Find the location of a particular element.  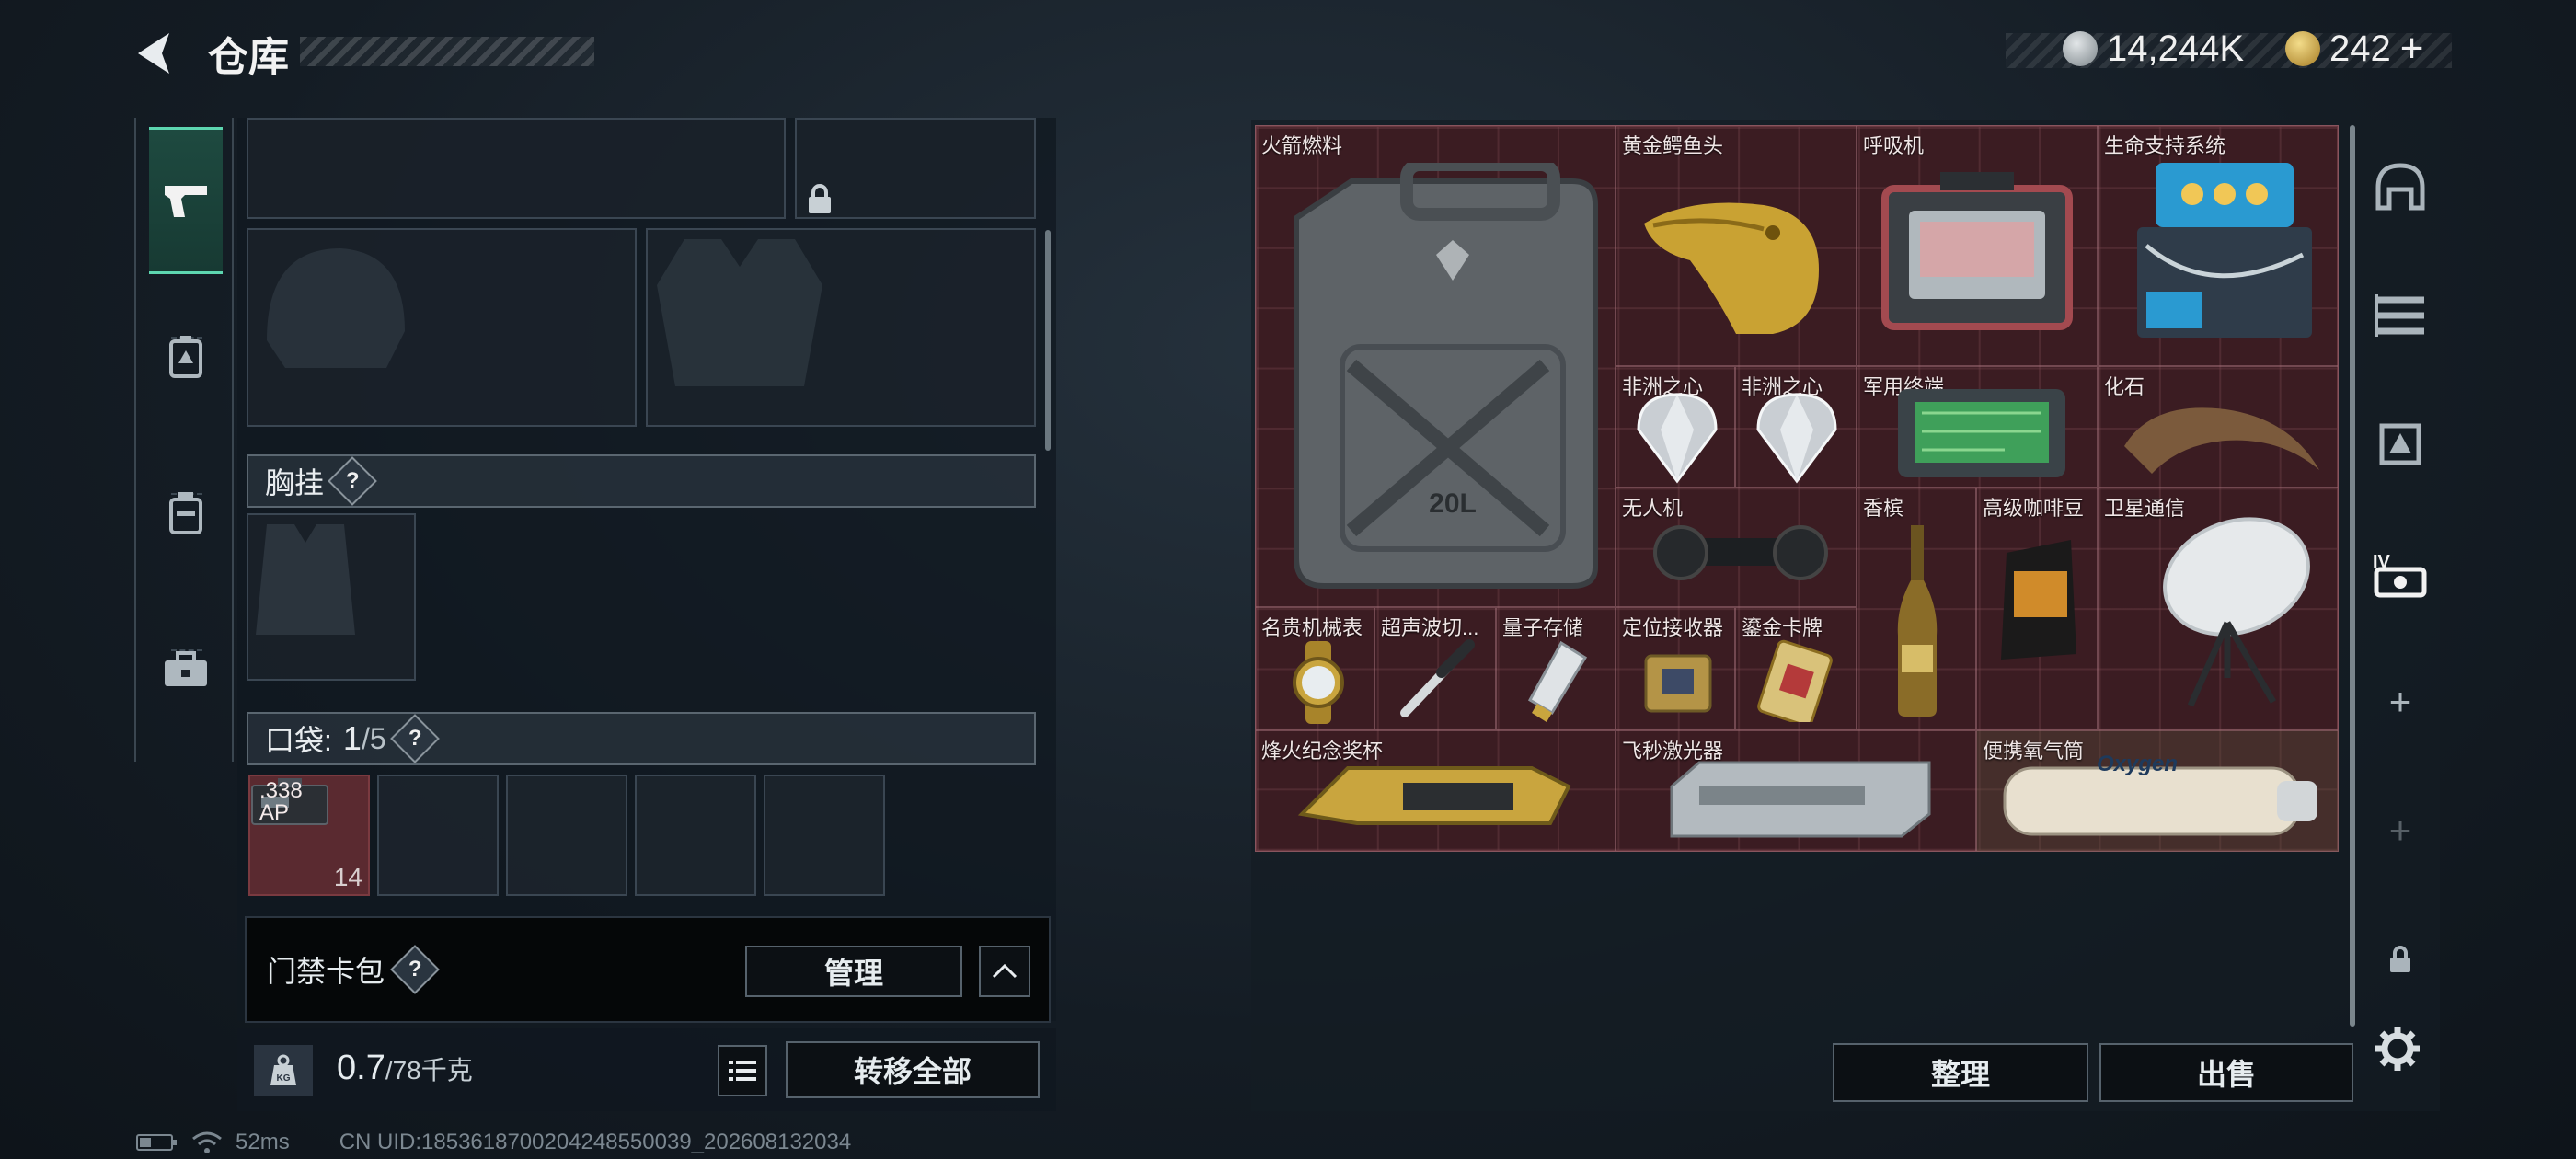

stash-item-gold-croc: 黄金鳄鱼头 is located at coordinates (1736, 245).